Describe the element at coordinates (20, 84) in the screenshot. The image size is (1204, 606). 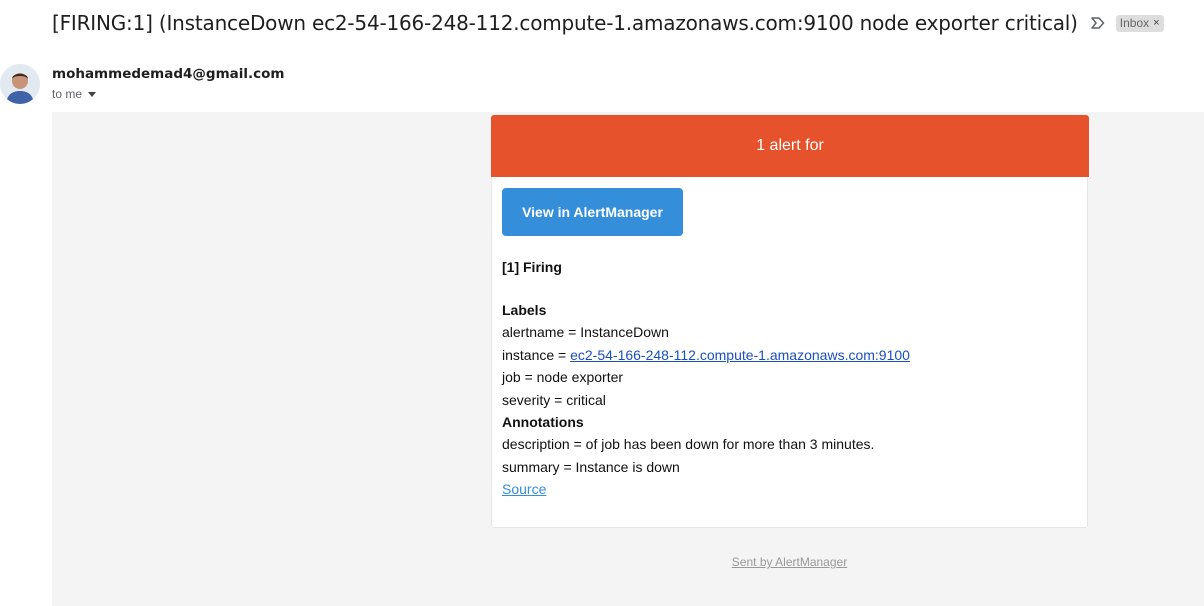
I see `avatar` at that location.